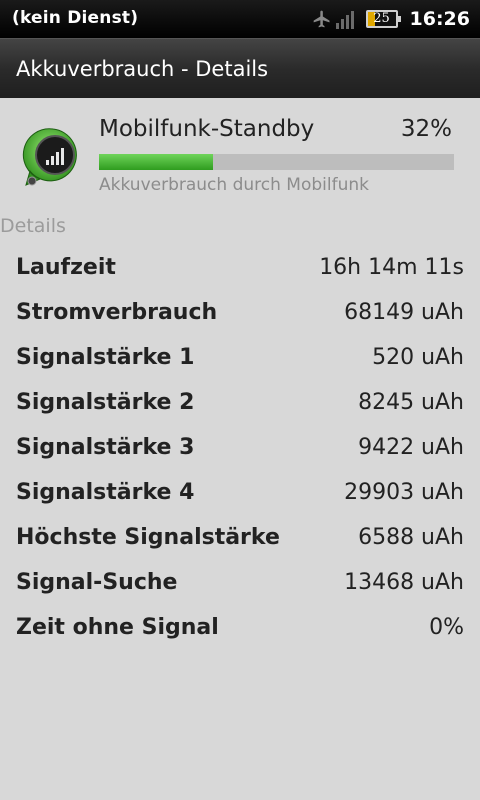  I want to click on status-icons: 25 16:26, so click(391, 19).